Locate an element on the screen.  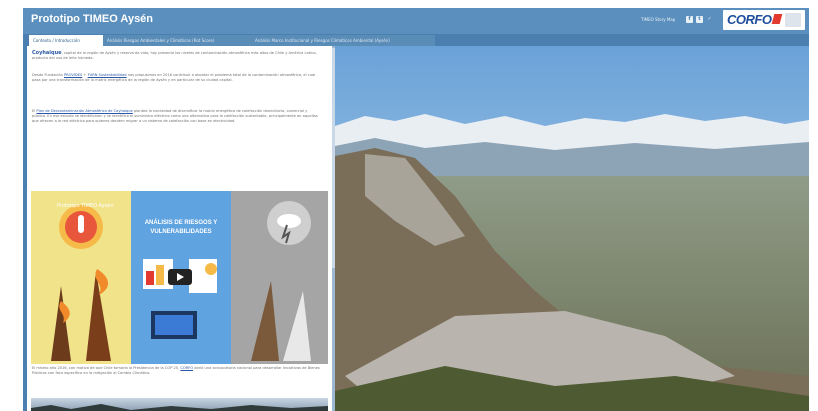
corfo-link: CORFO is located at coordinates (186, 368).